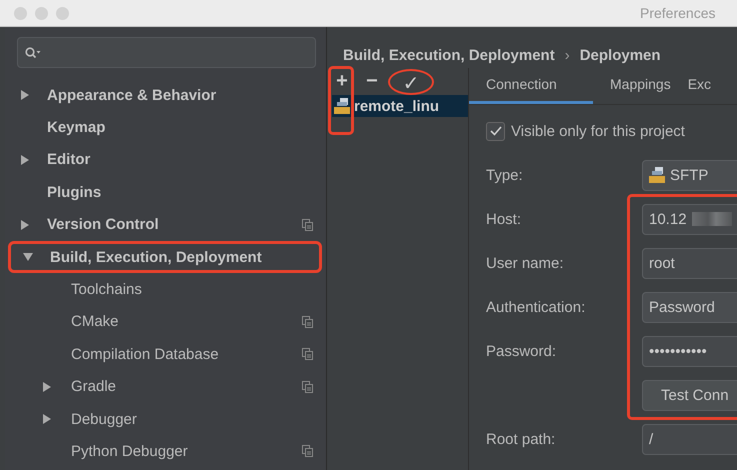 This screenshot has height=470, width=737. I want to click on input-field: 10.12, so click(689, 219).